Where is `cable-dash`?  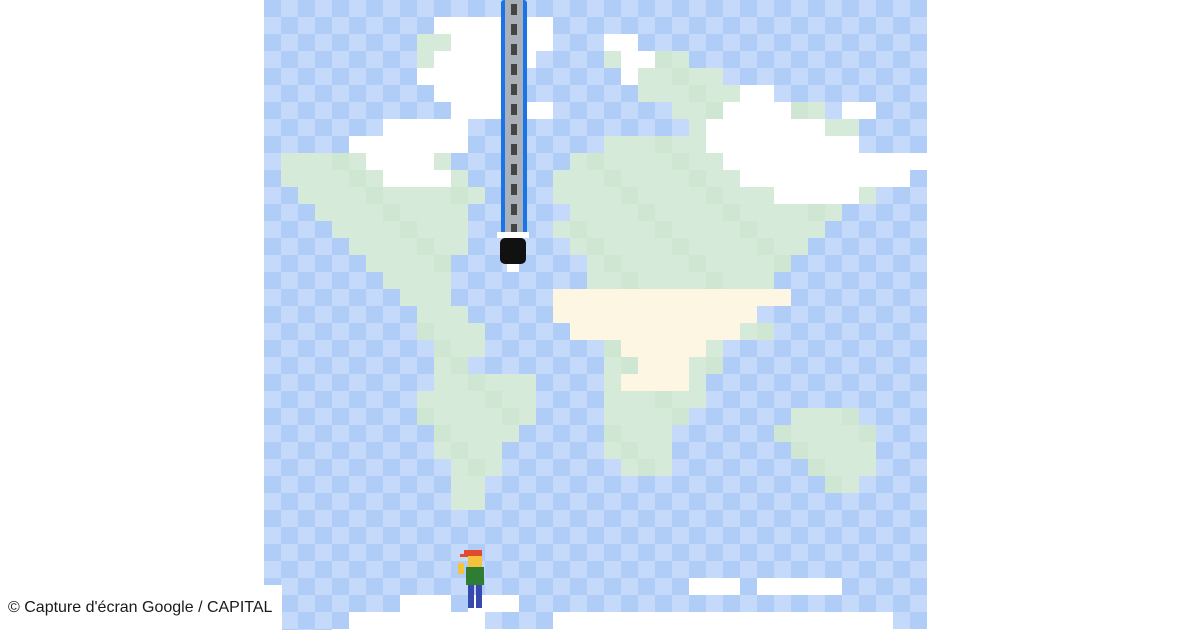 cable-dash is located at coordinates (514, 149).